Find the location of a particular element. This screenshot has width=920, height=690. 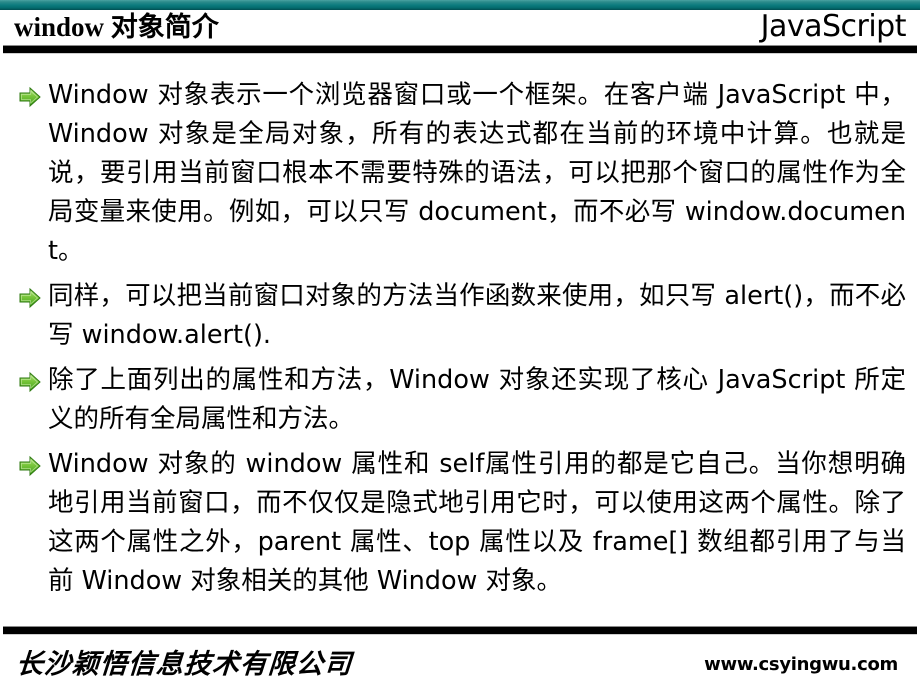

website-url: www.csyingwu.com is located at coordinates (801, 665).